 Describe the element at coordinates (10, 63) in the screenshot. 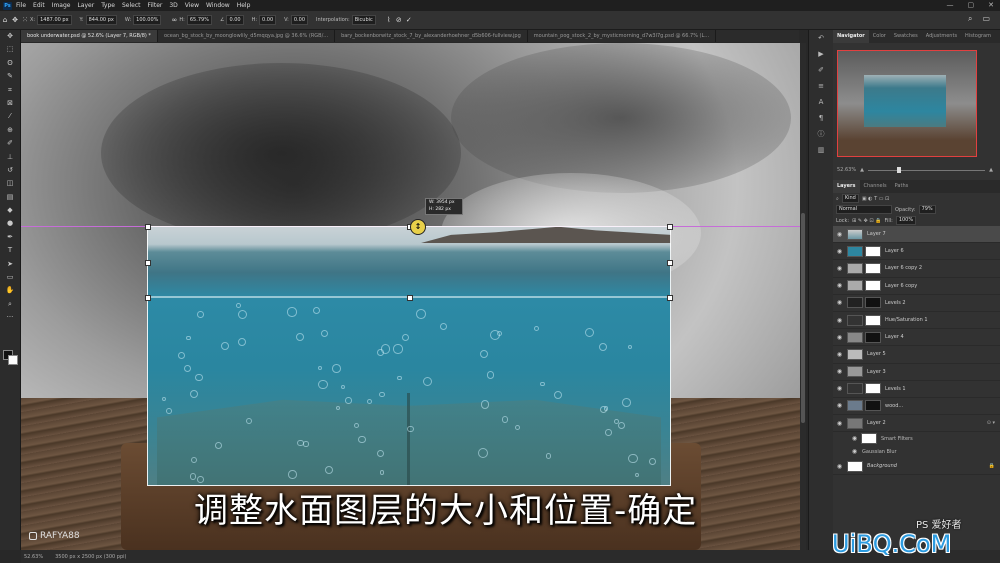

I see `lasso-tool-icon: ʘ` at that location.